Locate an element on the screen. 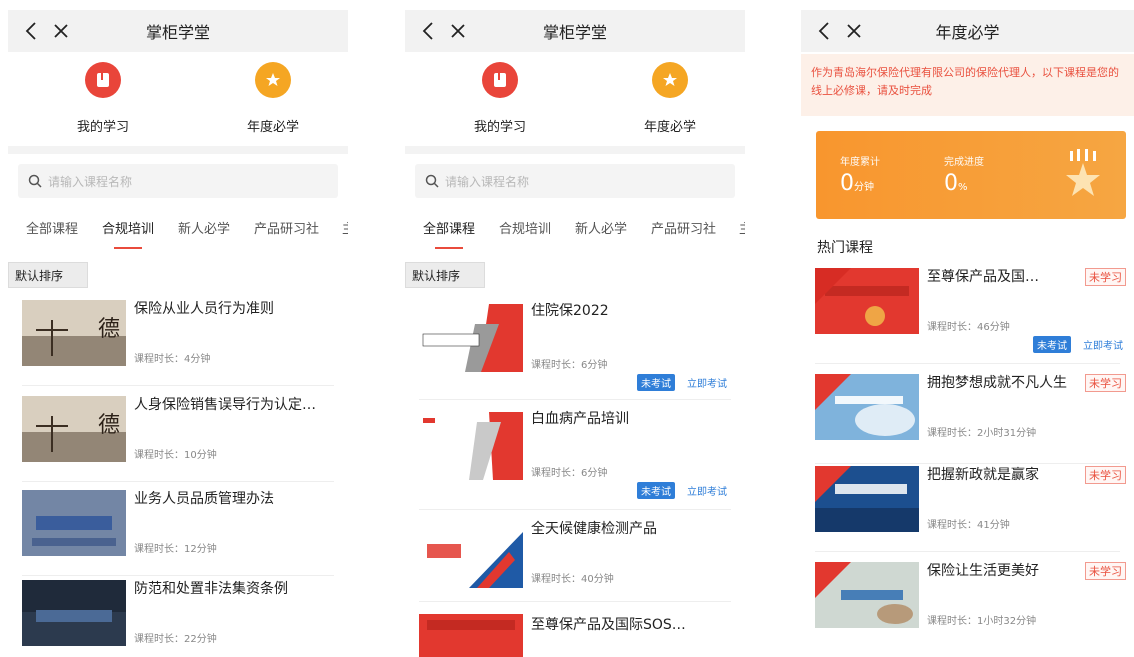 The image size is (1134, 657). course-title: 白血病产品培训 is located at coordinates (580, 419).